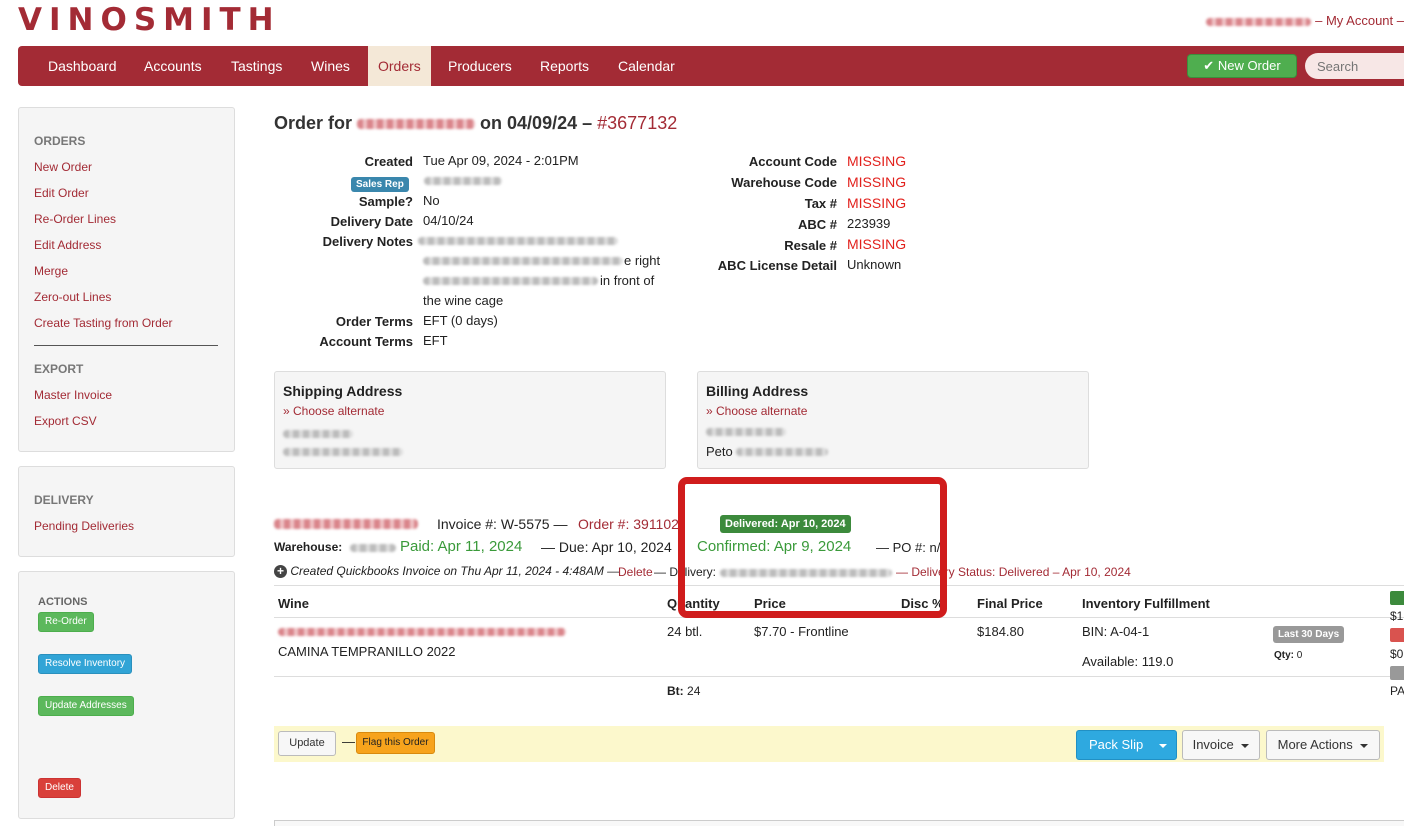  I want to click on delete-order-button: Delete, so click(59, 788).